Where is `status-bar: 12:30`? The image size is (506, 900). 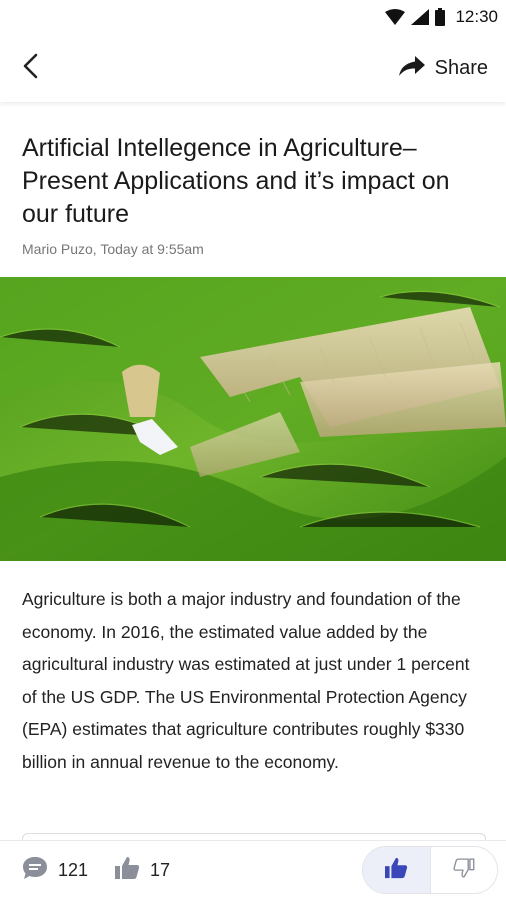
status-bar: 12:30 is located at coordinates (253, 17).